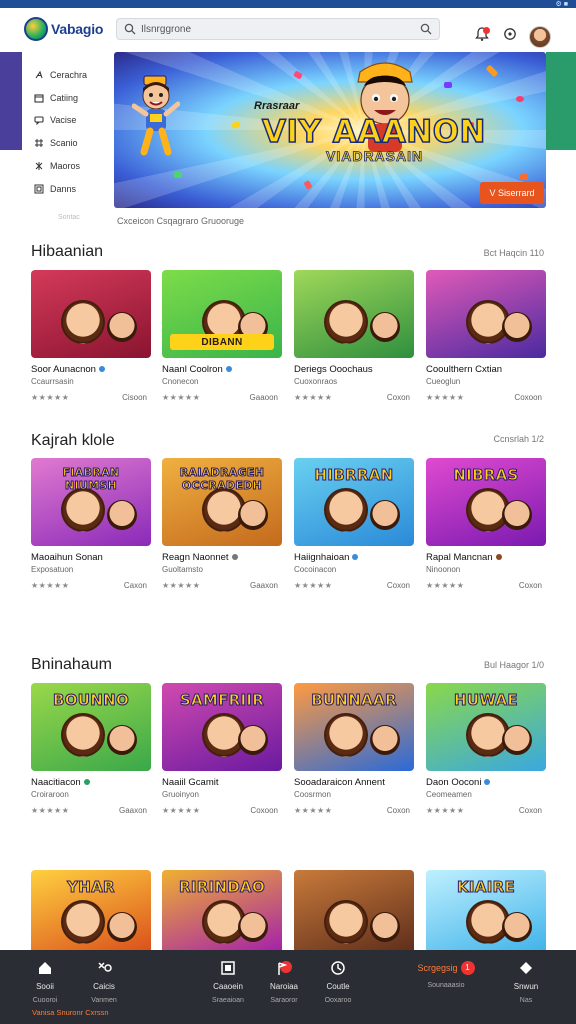 The height and width of the screenshot is (1024, 576). I want to click on get-button: Gaaoon, so click(264, 397).